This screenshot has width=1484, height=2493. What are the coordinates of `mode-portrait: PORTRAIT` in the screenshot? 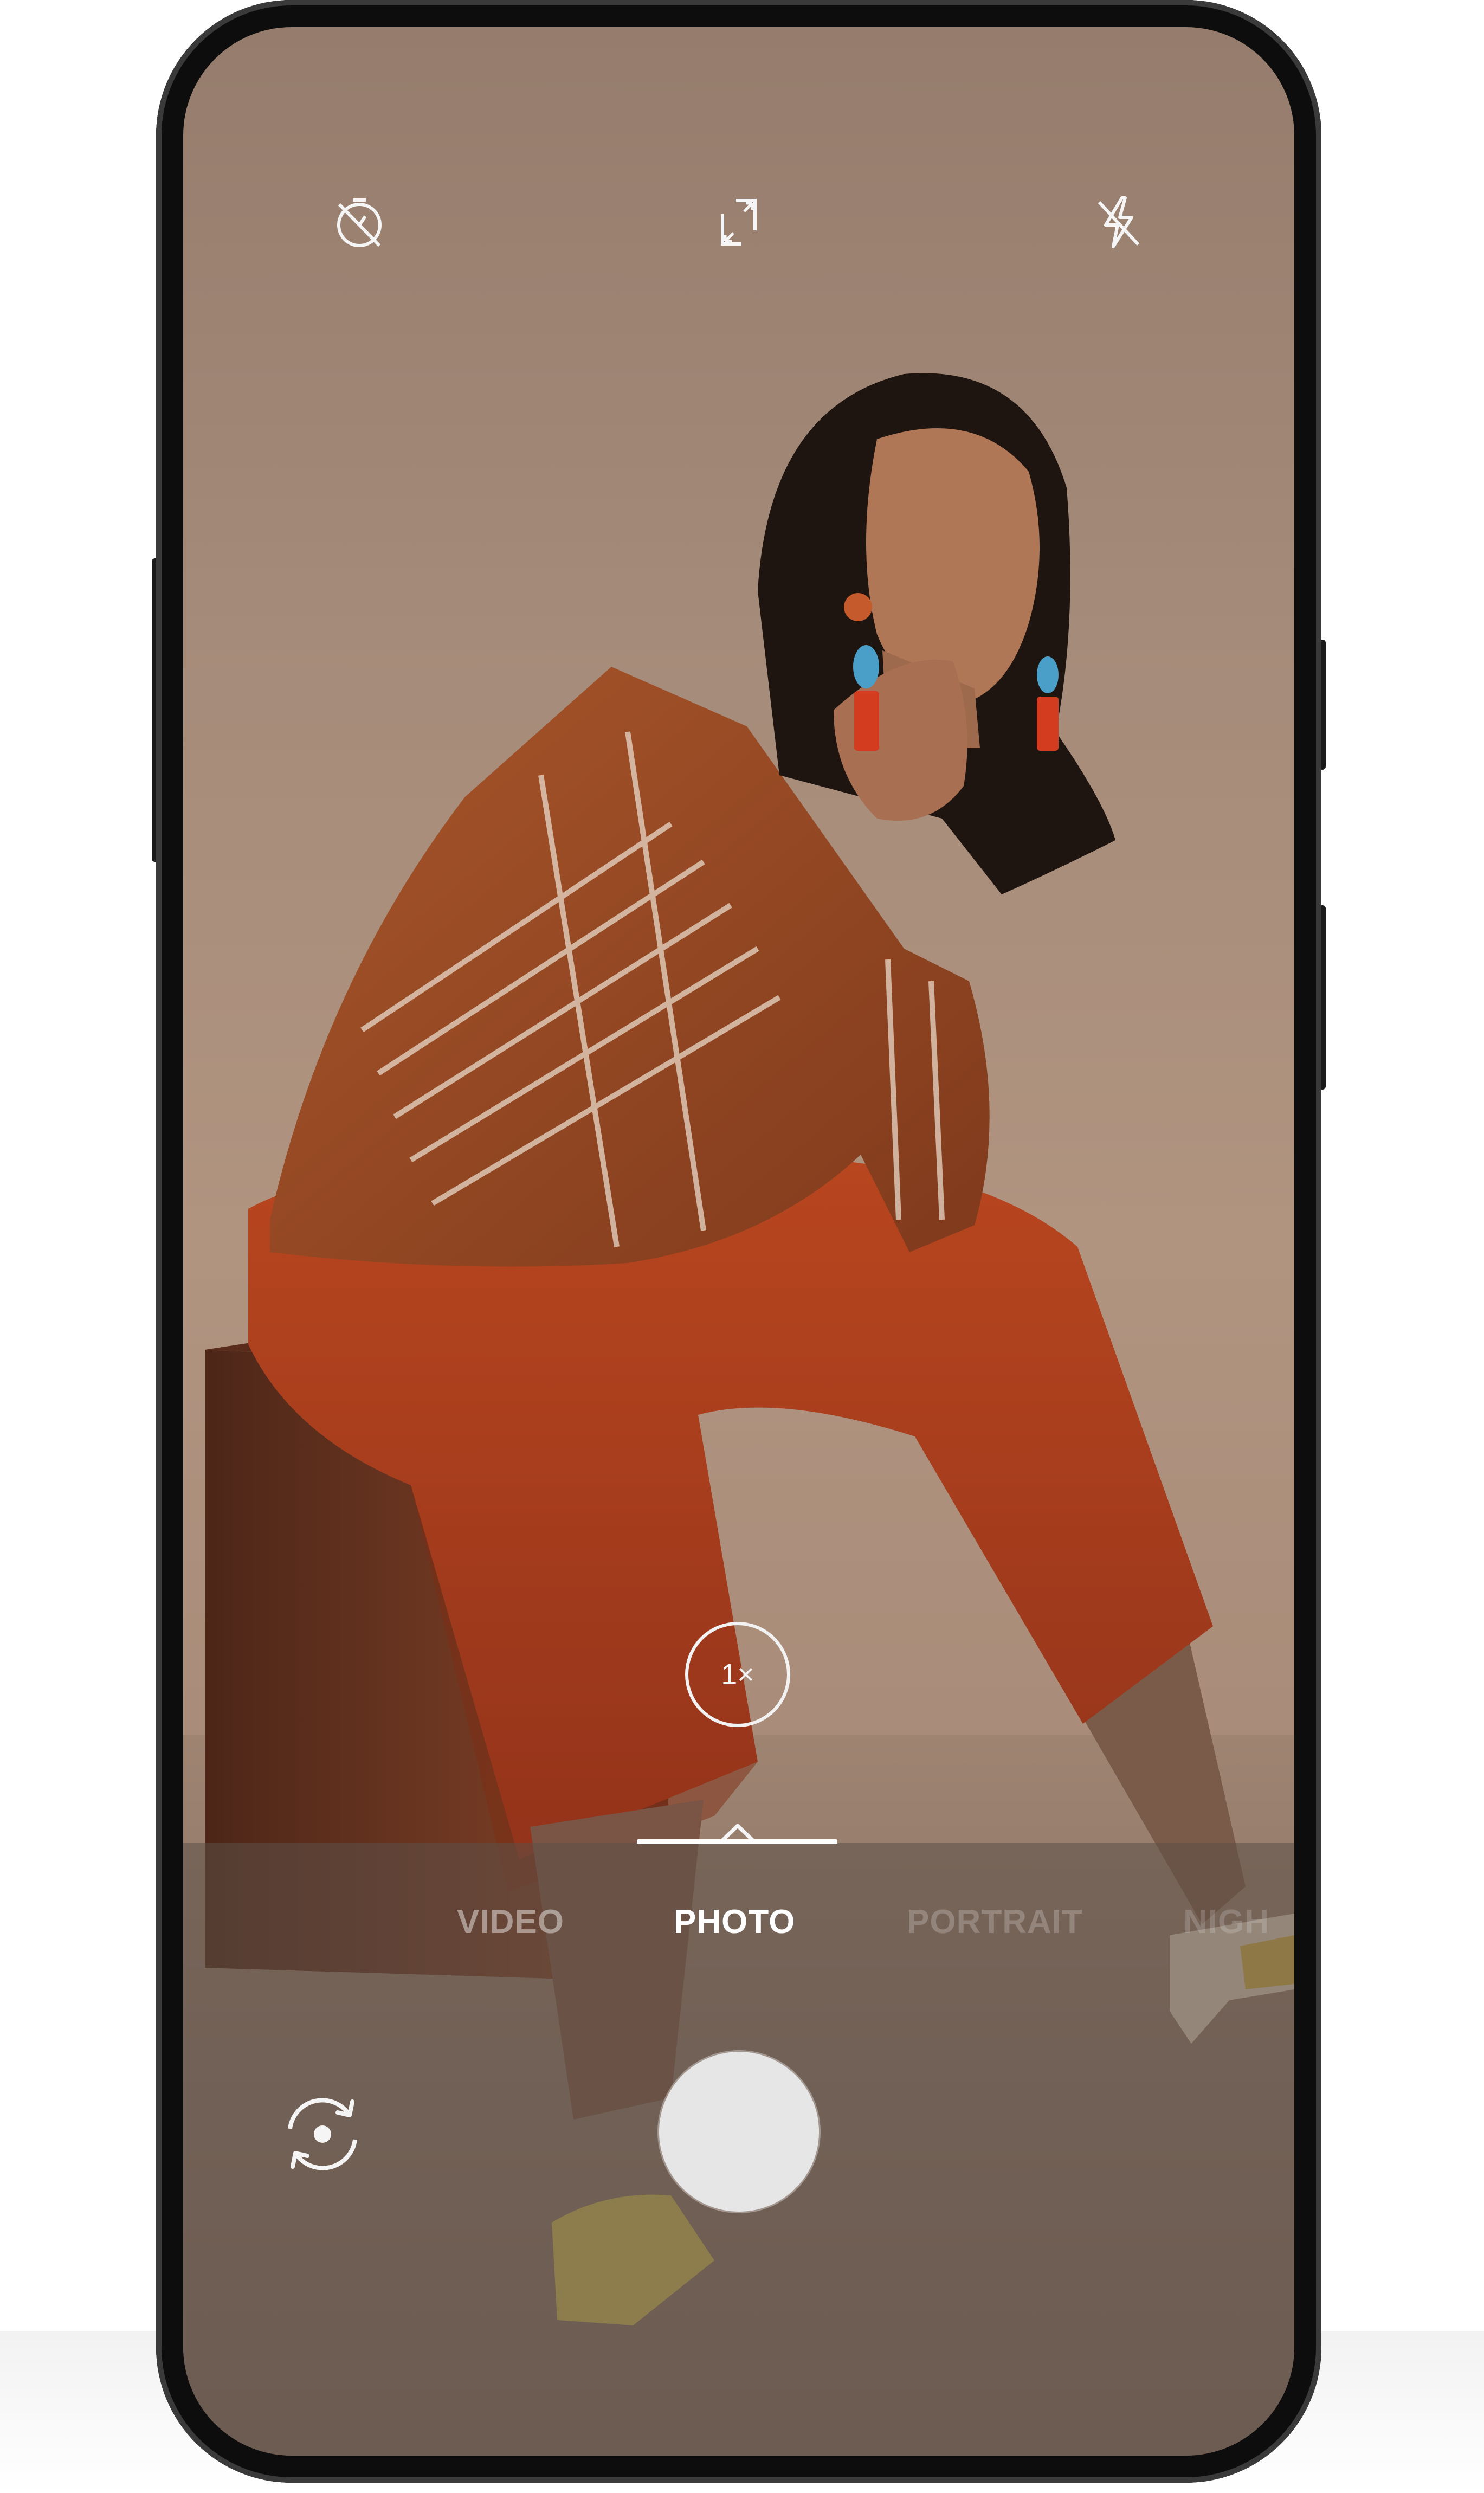 It's located at (995, 1922).